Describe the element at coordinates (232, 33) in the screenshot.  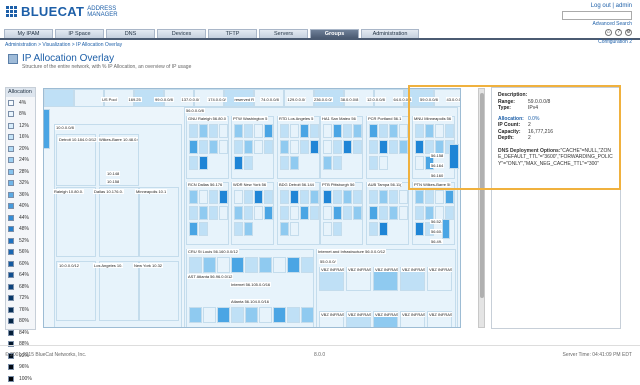
I see `tab-tftp: TFTP` at that location.